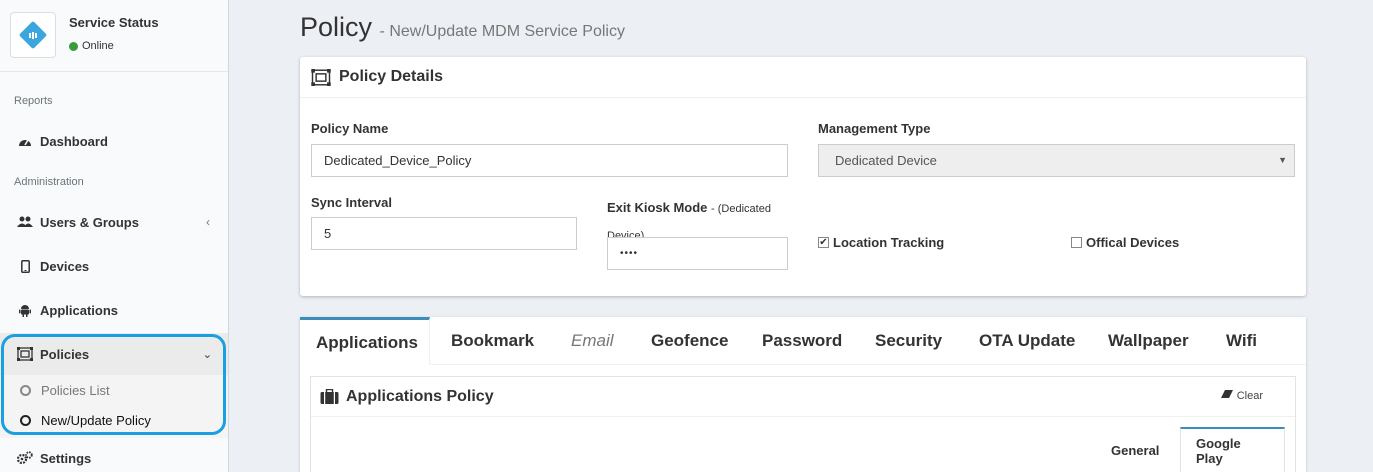 The image size is (1373, 472). I want to click on checkbox-checked-icon: ✔, so click(823, 242).